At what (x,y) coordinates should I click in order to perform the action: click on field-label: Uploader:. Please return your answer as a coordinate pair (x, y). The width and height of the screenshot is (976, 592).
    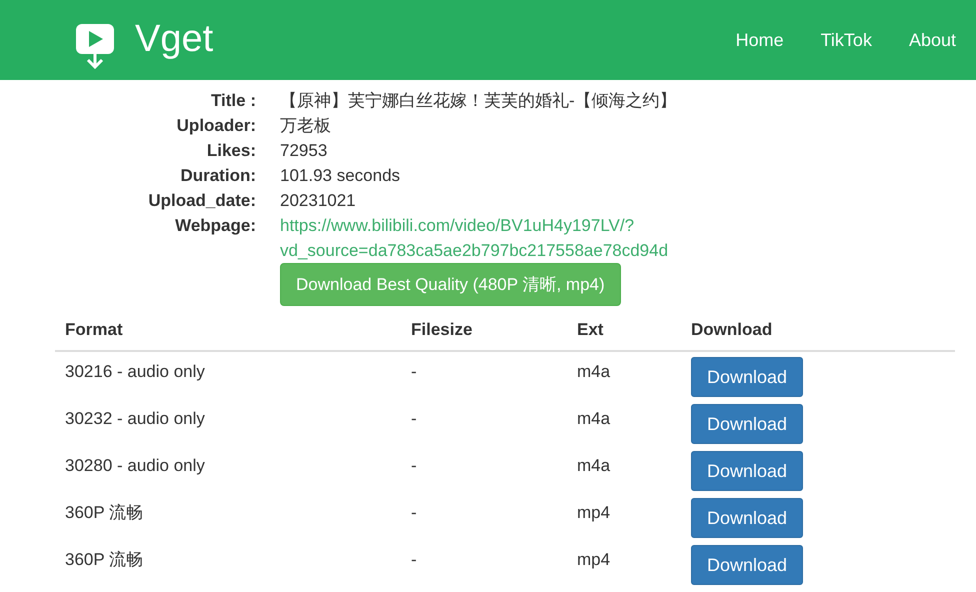
    Looking at the image, I should click on (216, 126).